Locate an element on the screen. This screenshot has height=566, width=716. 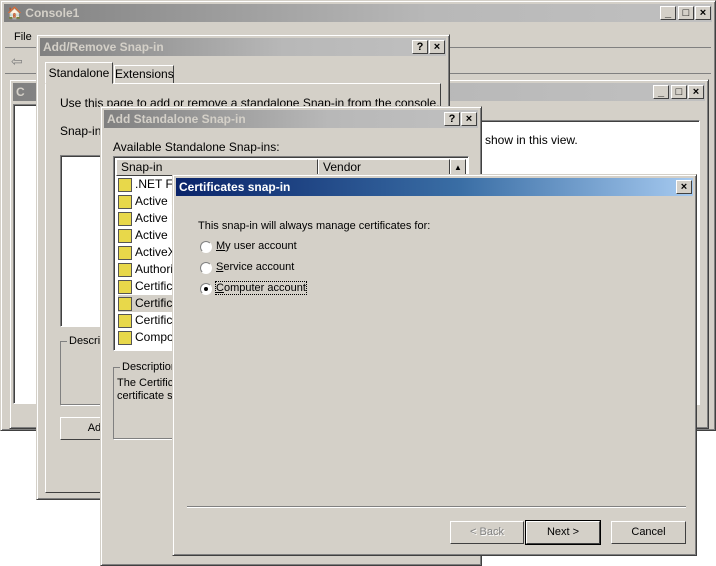
list-item: ActiveX is located at coordinates (147, 252).